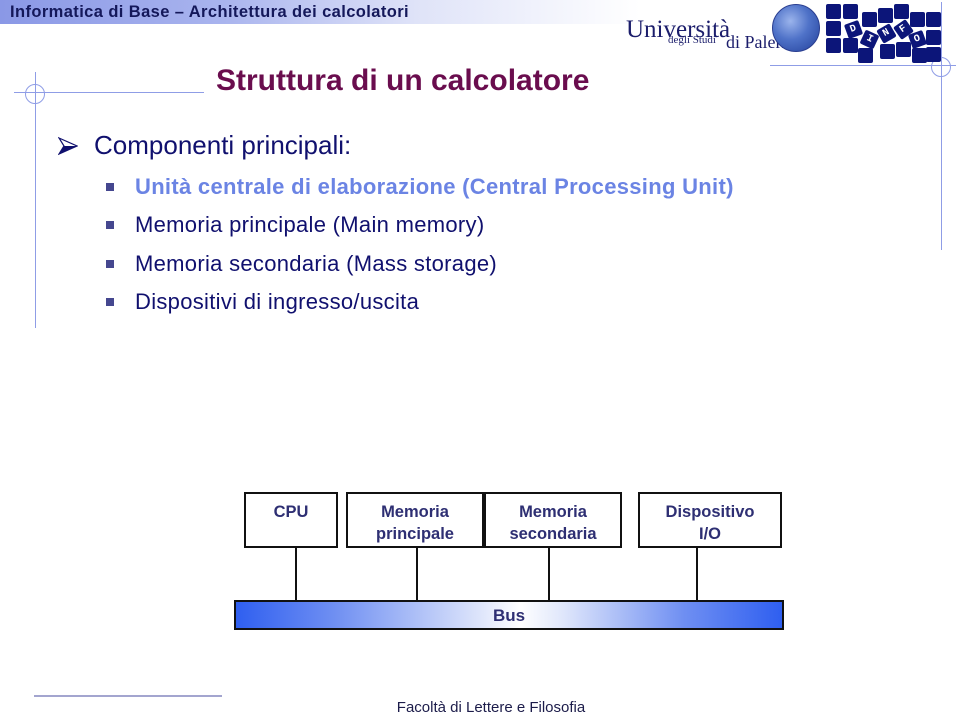  I want to click on system-bus: Bus, so click(509, 615).